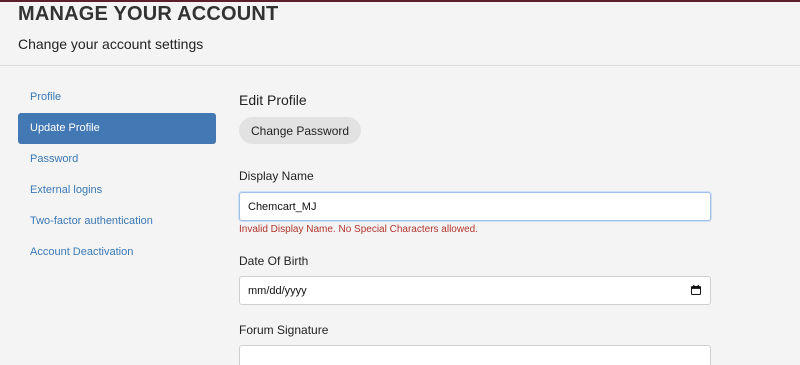 The image size is (800, 365). What do you see at coordinates (117, 159) in the screenshot?
I see `sidebar-item-password: Password` at bounding box center [117, 159].